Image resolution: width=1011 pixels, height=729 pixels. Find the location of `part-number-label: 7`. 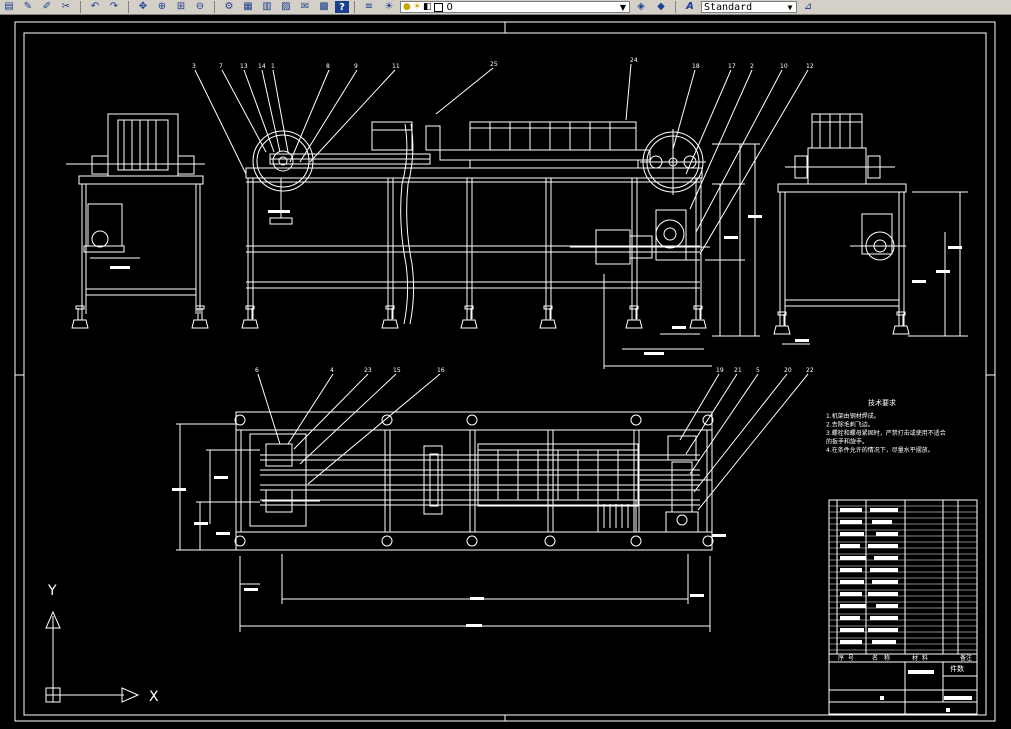

part-number-label: 7 is located at coordinates (221, 66).